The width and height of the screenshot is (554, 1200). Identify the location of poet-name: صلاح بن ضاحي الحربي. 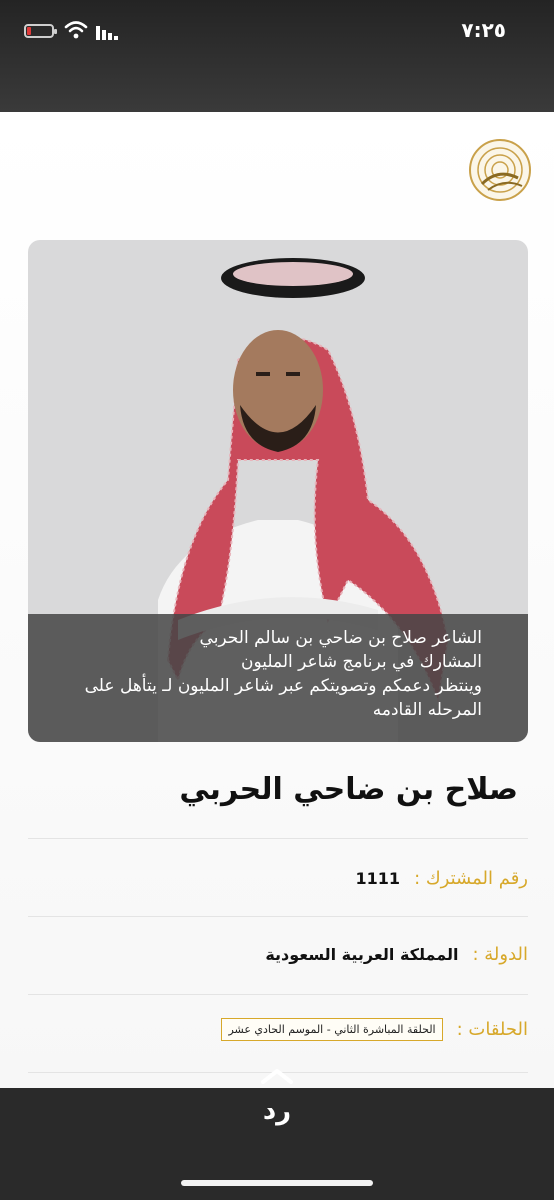
(348, 789).